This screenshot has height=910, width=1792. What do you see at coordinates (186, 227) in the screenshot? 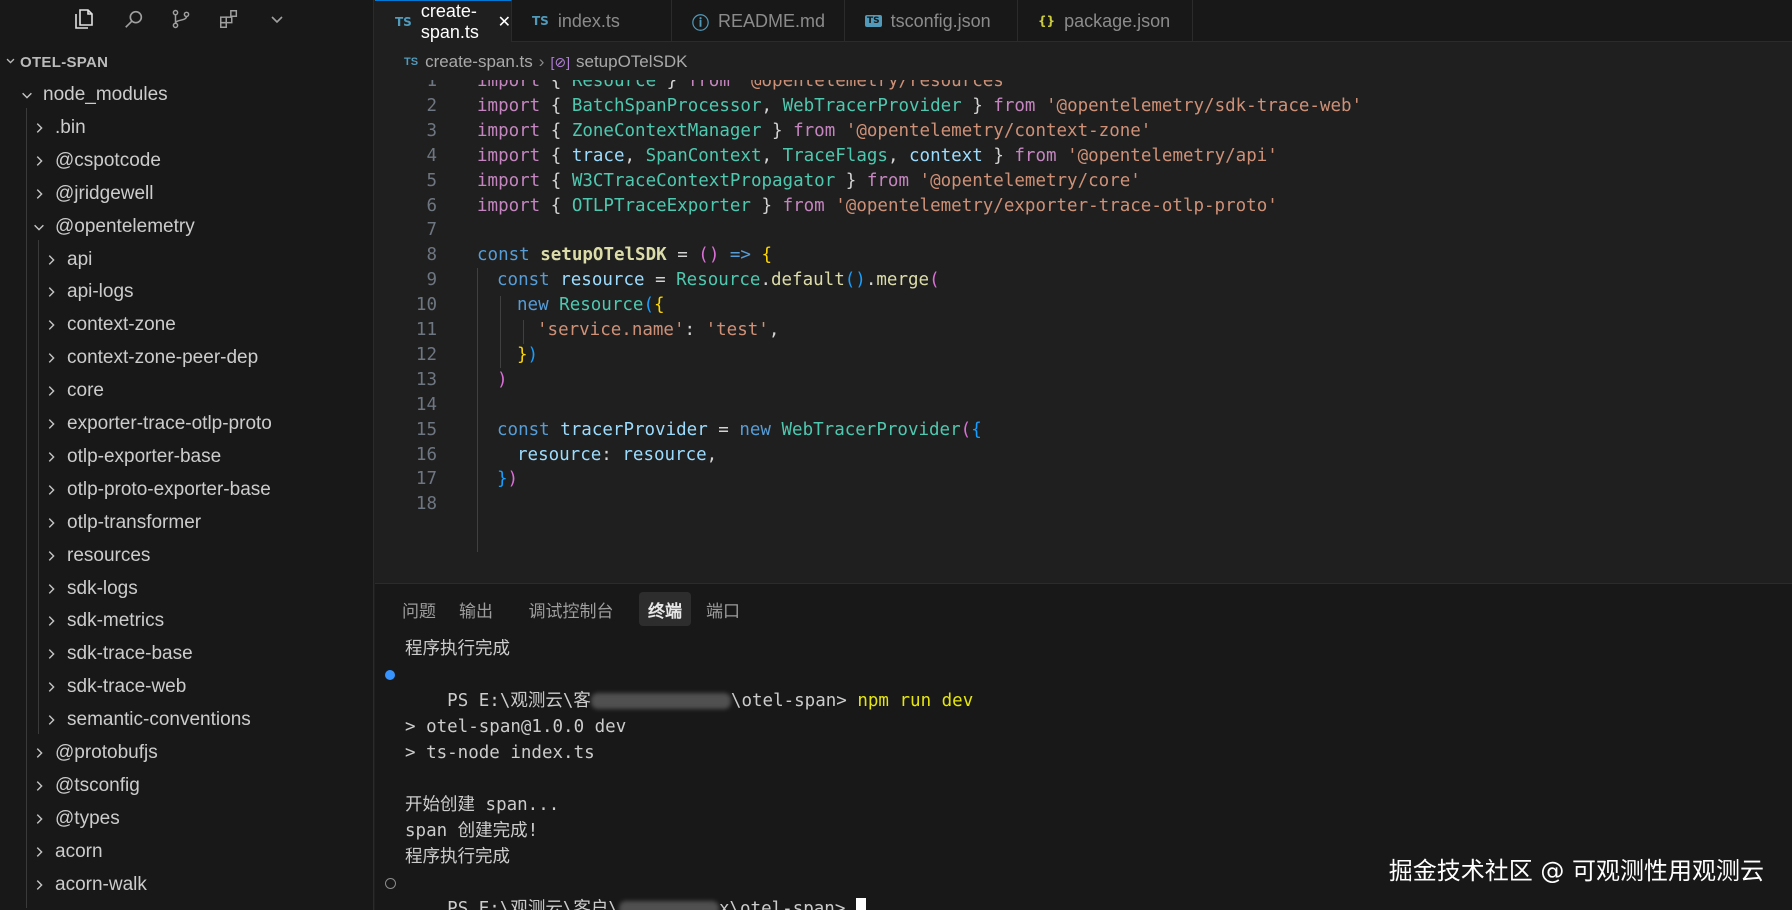
I see `tree-item: @opentelemetry` at bounding box center [186, 227].